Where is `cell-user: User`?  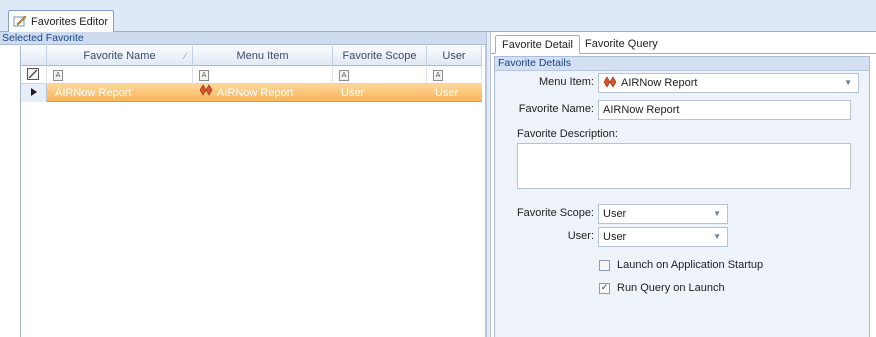
cell-user: User is located at coordinates (454, 93).